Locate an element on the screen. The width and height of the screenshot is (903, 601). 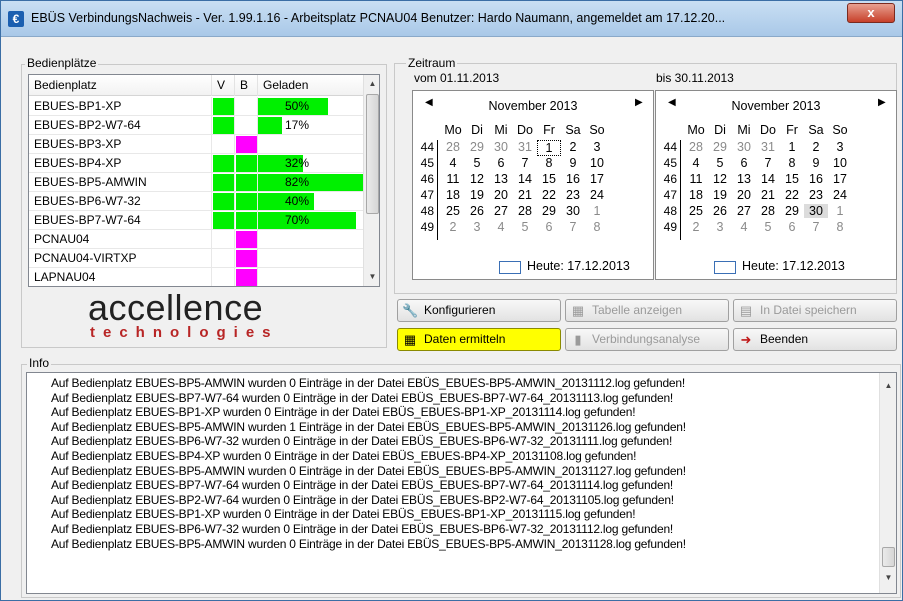
scroll-thumb is located at coordinates (372, 154).